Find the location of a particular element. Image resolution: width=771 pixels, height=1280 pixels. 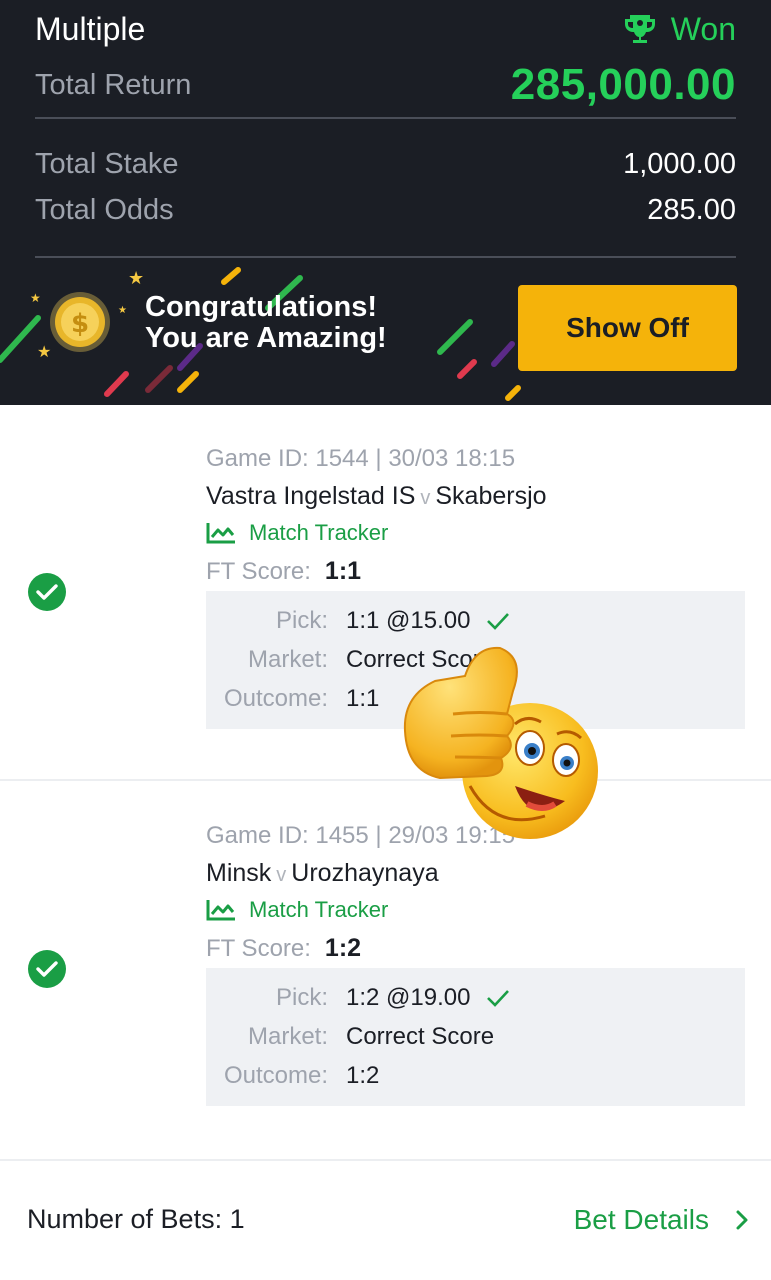

home-team: Vastra Ingelstad IS is located at coordinates (311, 496).